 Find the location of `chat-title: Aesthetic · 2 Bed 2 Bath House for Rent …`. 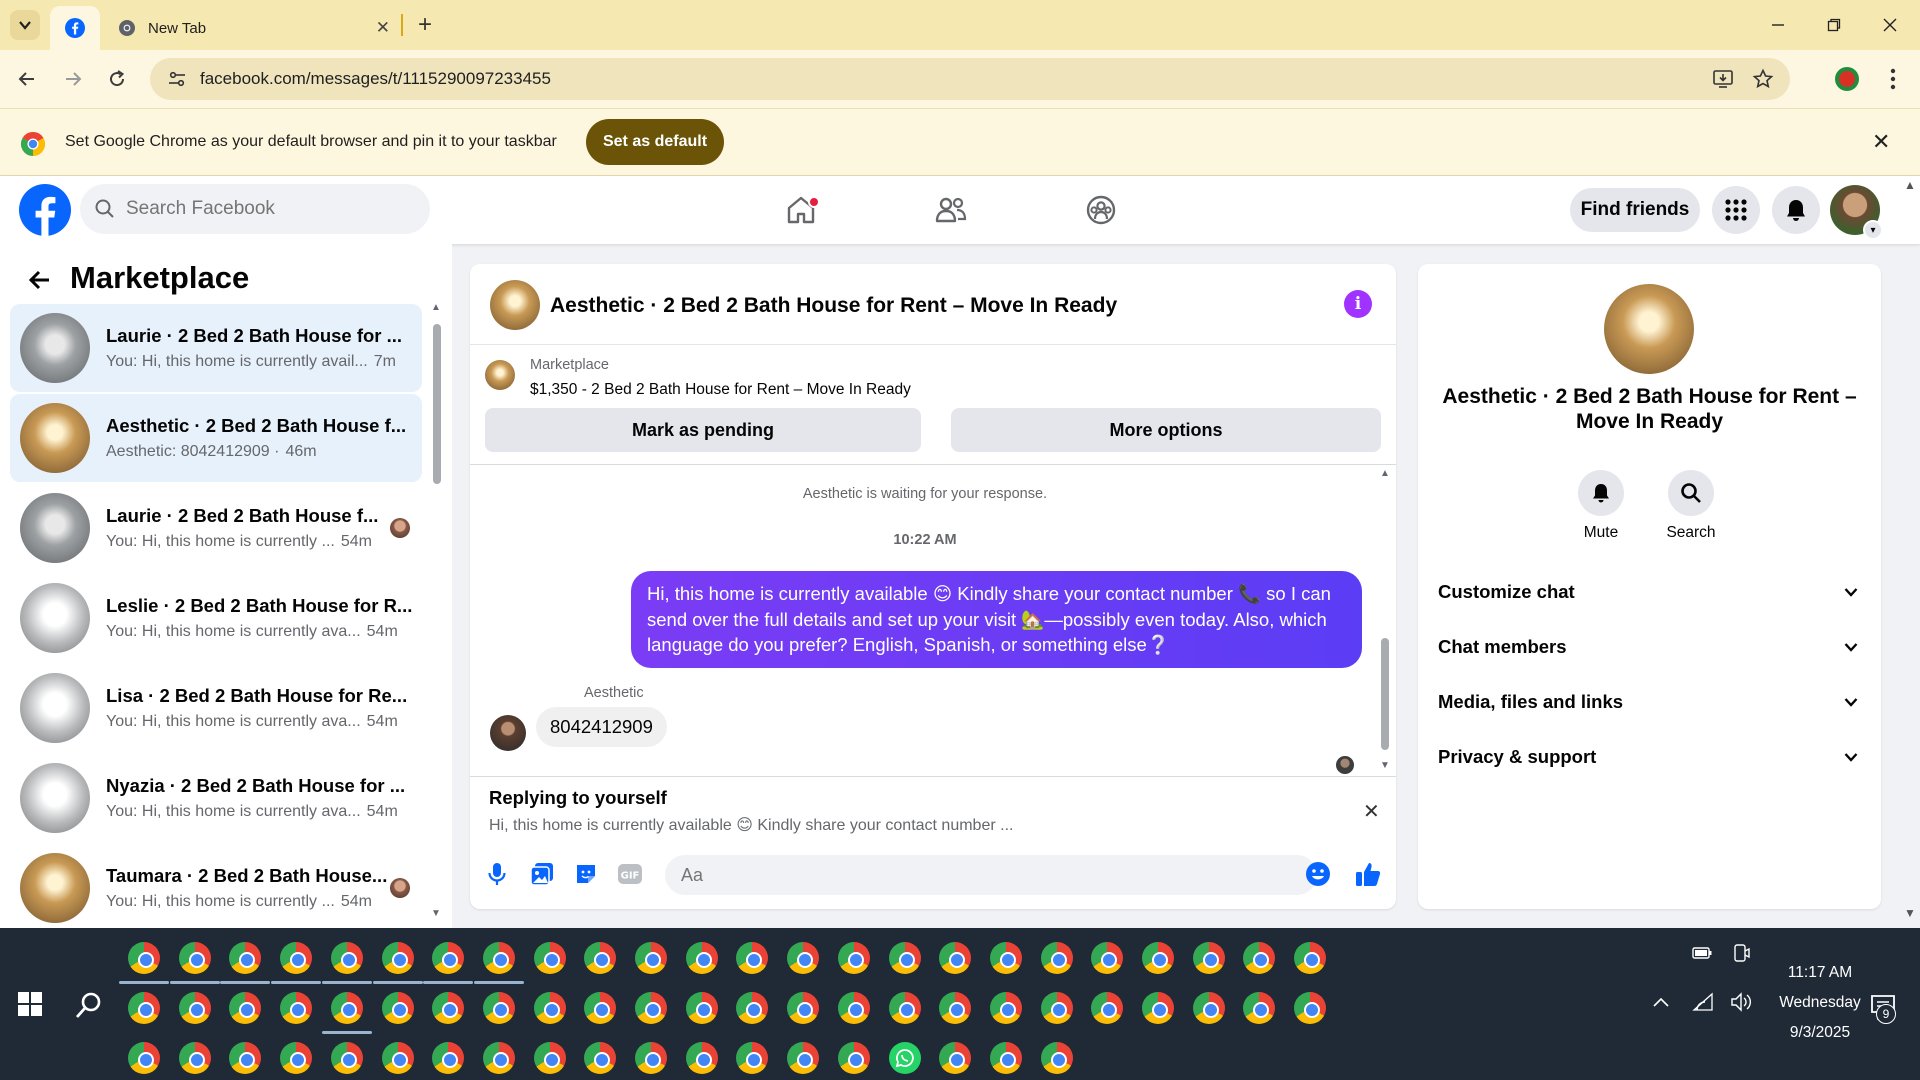

chat-title: Aesthetic · 2 Bed 2 Bath House for Rent … is located at coordinates (833, 306).